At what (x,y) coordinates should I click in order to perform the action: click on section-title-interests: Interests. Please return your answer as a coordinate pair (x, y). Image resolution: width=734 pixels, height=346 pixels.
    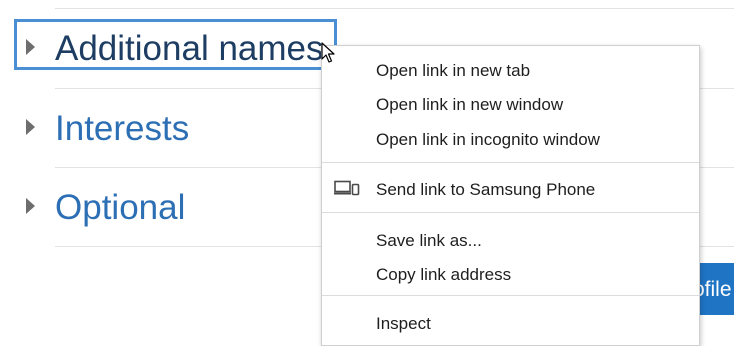
    Looking at the image, I should click on (122, 129).